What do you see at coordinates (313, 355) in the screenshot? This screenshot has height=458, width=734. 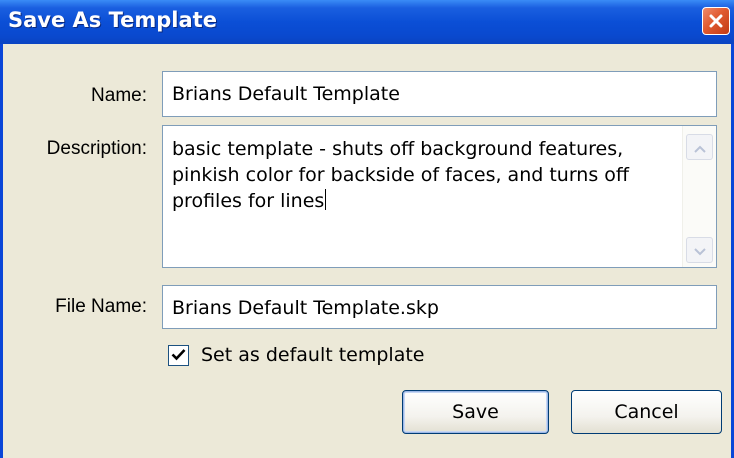 I see `default-template-label: Set as default template` at bounding box center [313, 355].